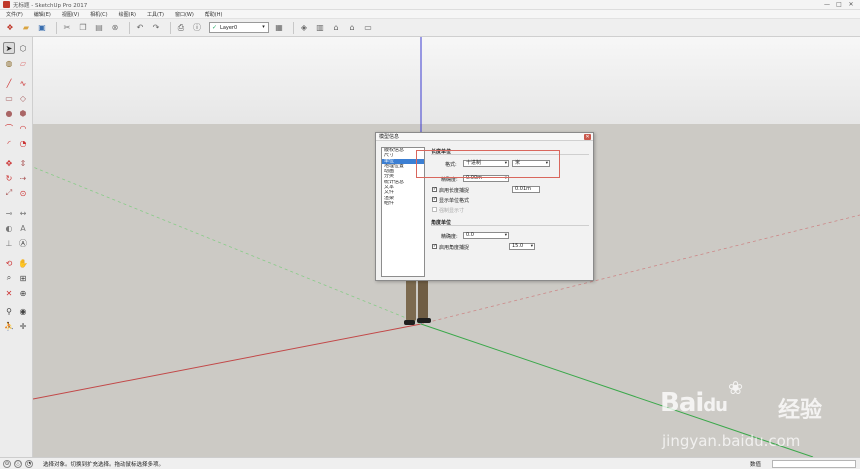 The width and height of the screenshot is (860, 469). Describe the element at coordinates (526, 189) in the screenshot. I see `length-snap-input: 0.01m` at that location.